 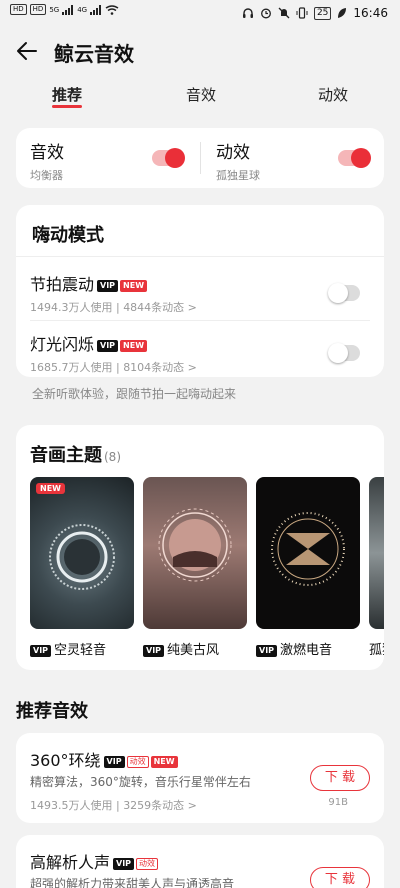 I want to click on effect-name: 360°环绕 VIP 动效 NEW, so click(x=104, y=759).